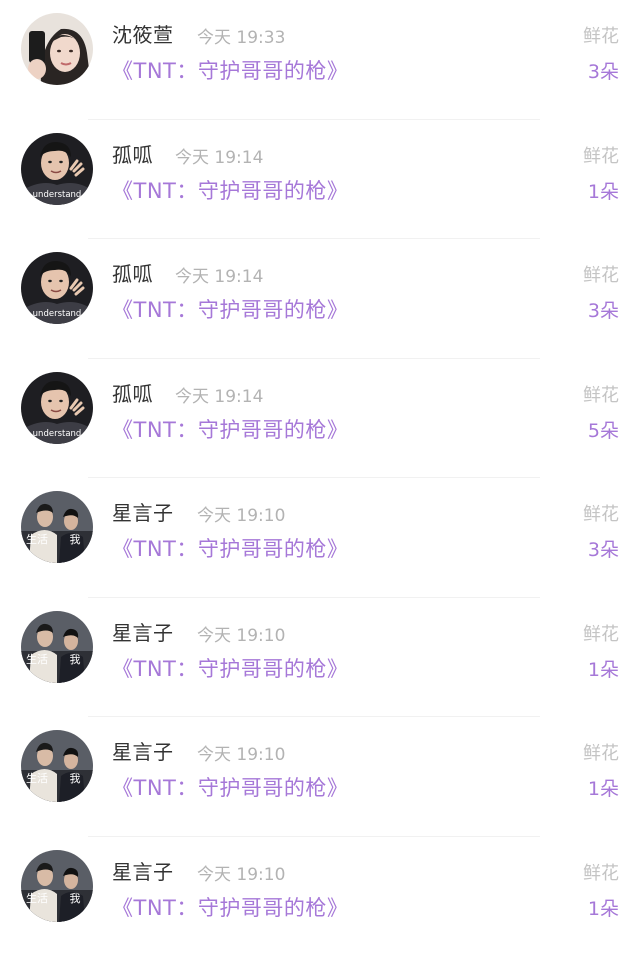 This screenshot has height=956, width=640. Describe the element at coordinates (603, 429) in the screenshot. I see `gift-count: 5朵` at that location.